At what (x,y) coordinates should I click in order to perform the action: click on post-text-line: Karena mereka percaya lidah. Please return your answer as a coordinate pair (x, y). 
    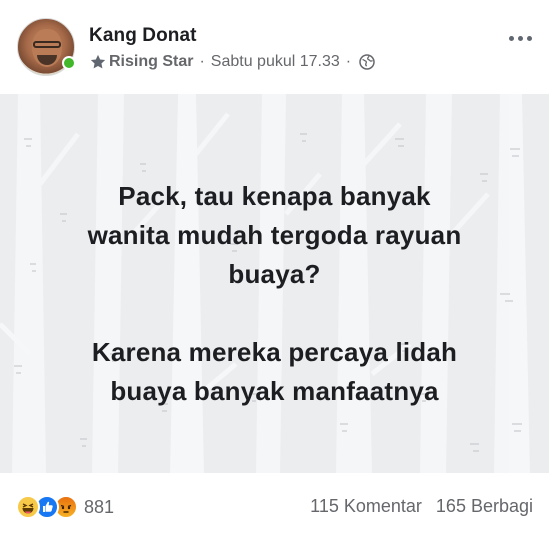
    Looking at the image, I should click on (274, 352).